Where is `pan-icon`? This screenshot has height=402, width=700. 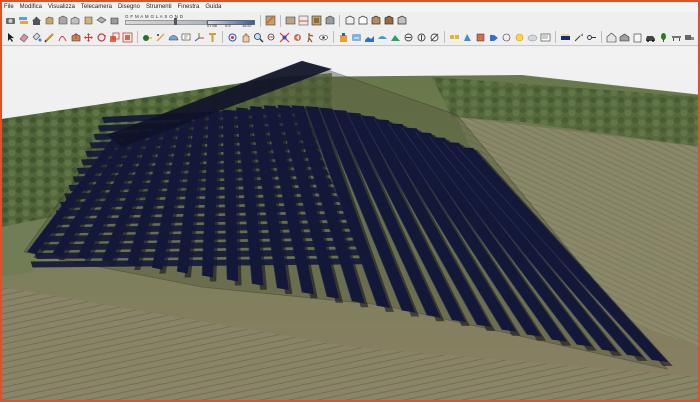 pan-icon is located at coordinates (245, 37).